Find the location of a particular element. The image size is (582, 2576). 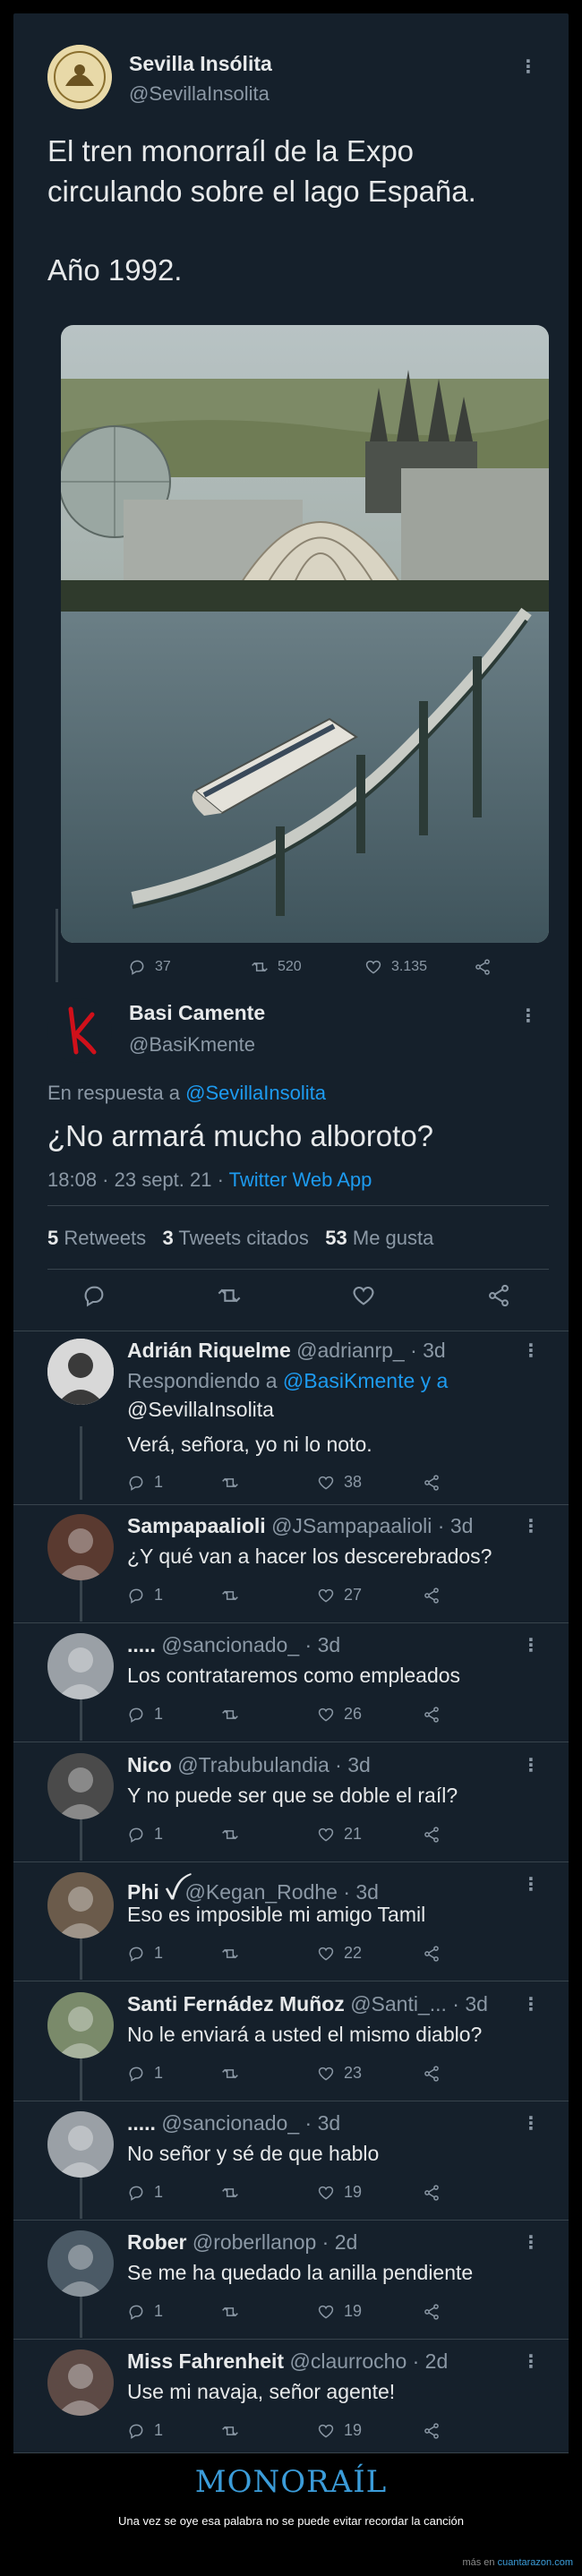

reply-author: Santi Fernádez Muñoz @Santi_... · 3d is located at coordinates (307, 2004).